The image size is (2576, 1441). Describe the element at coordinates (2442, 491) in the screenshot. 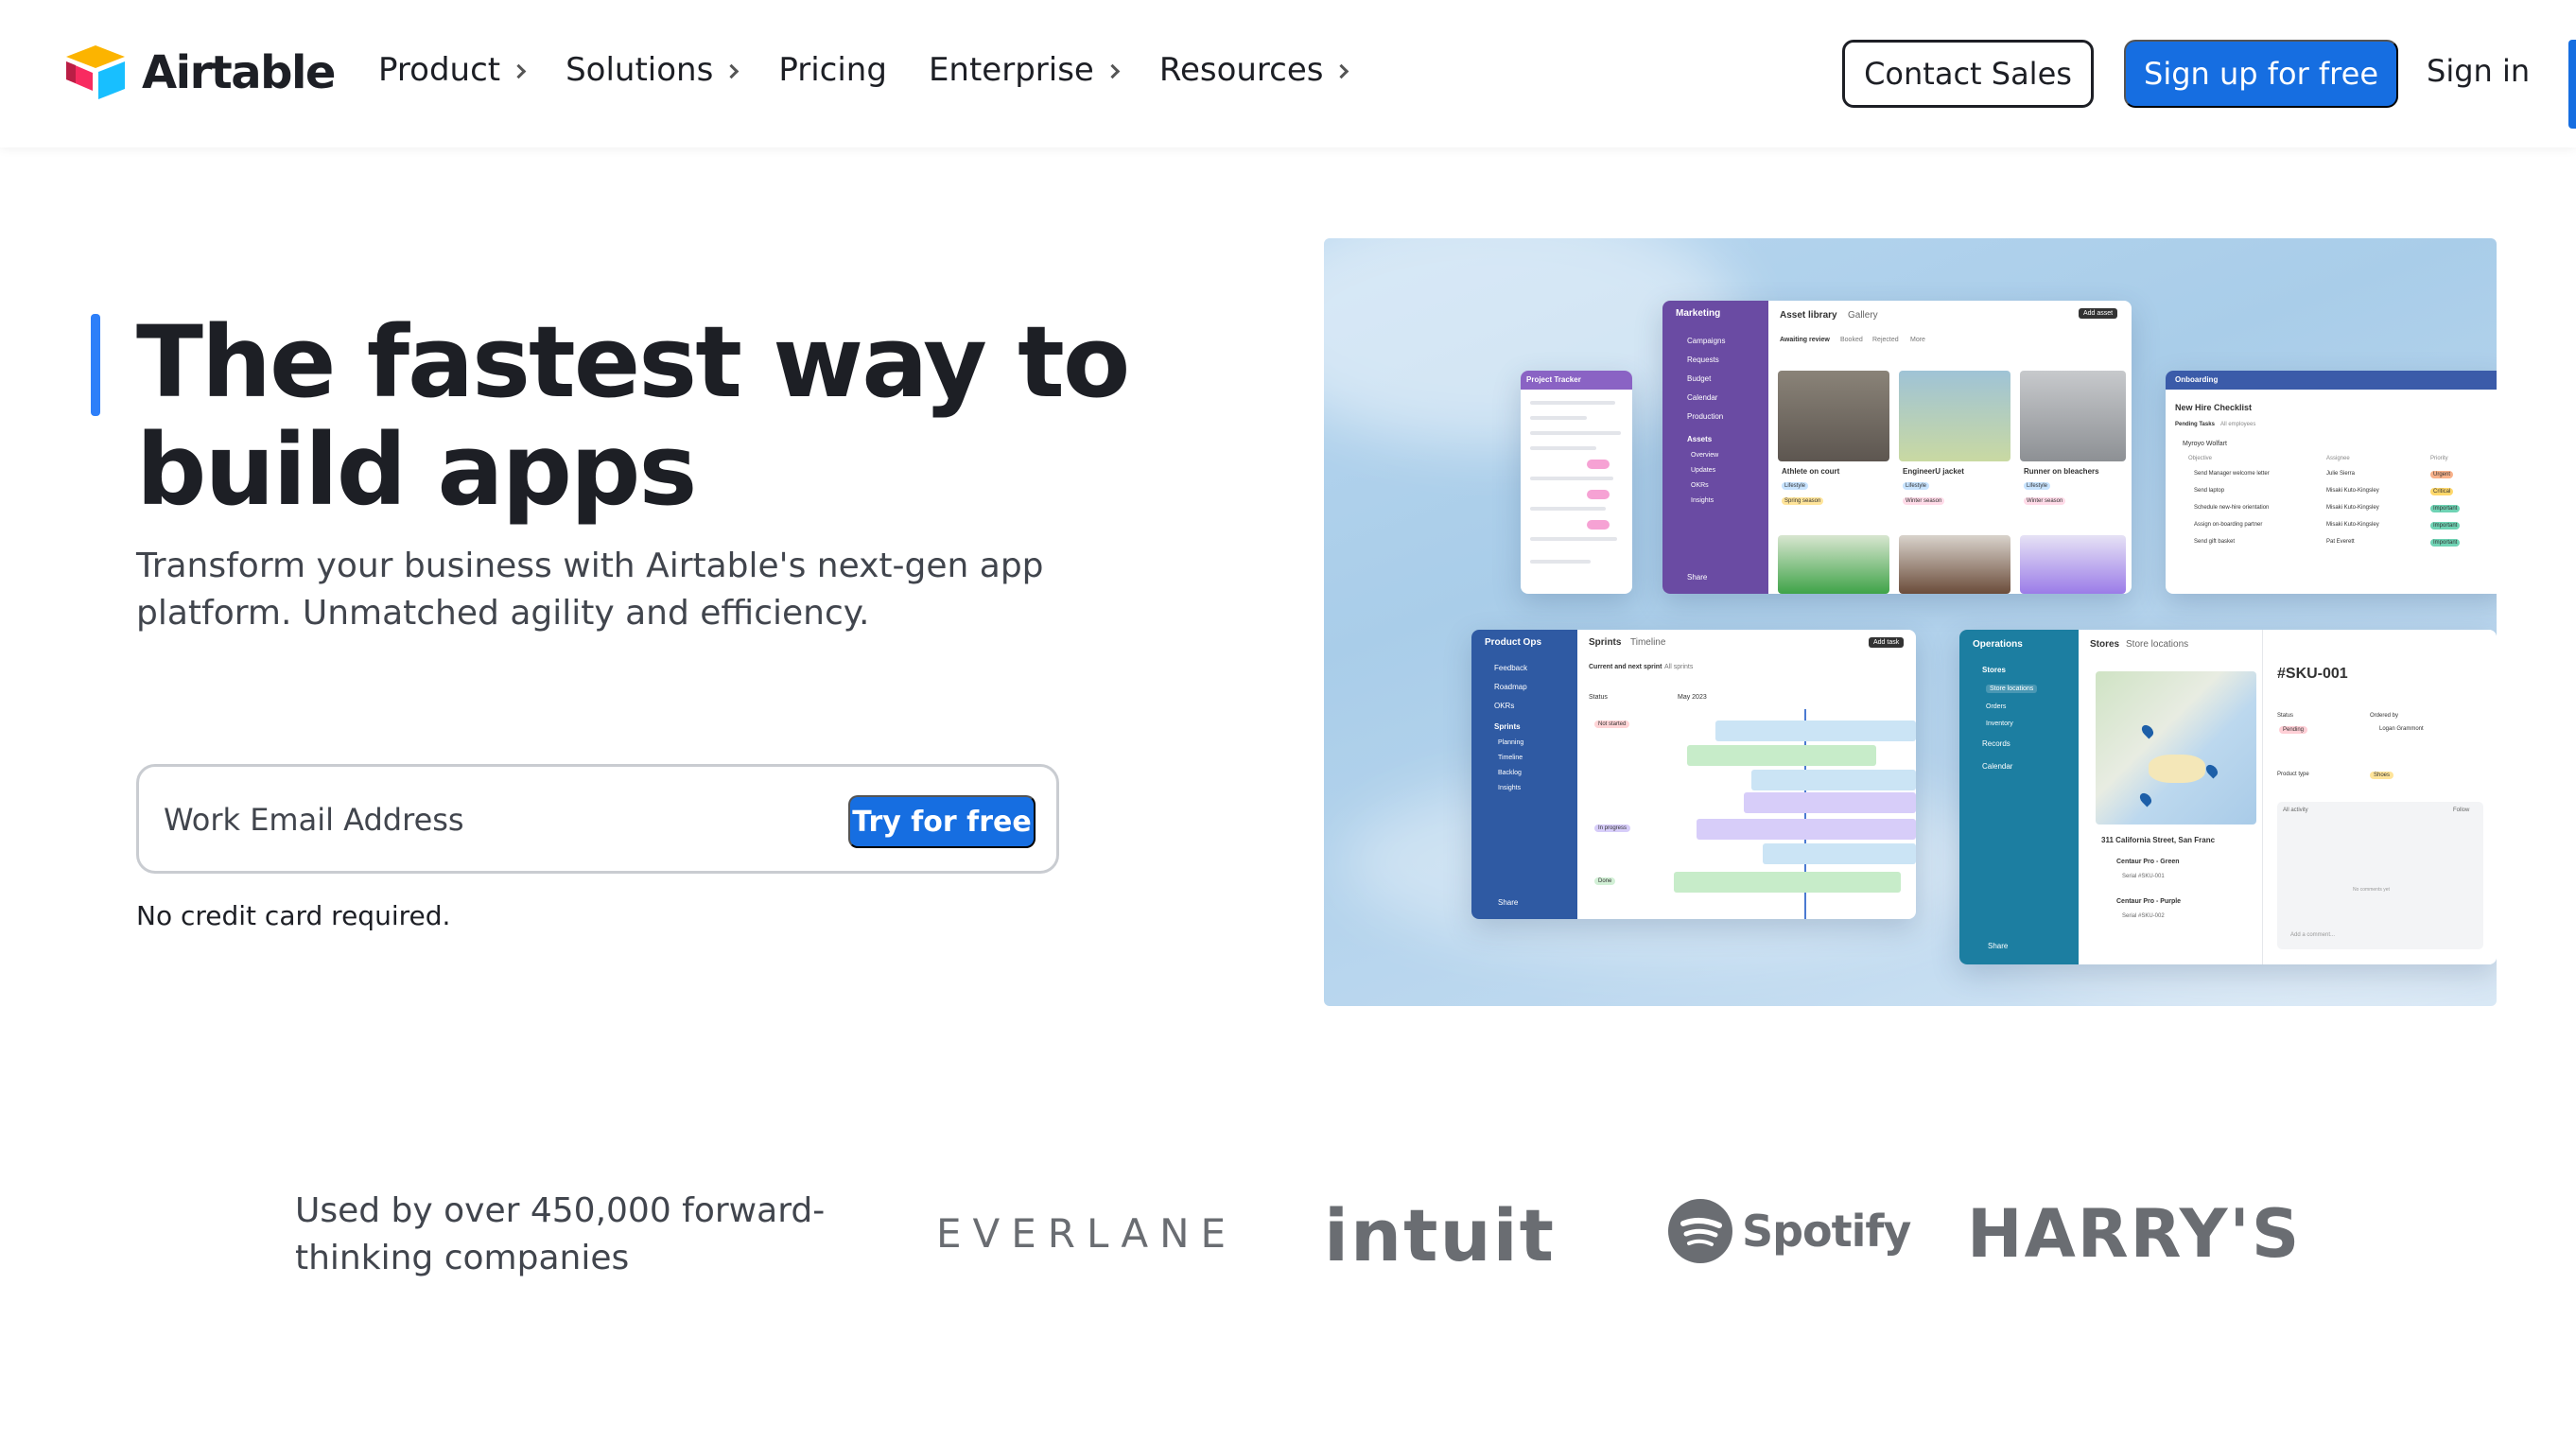

I see `onboarding-priority: Critical` at that location.